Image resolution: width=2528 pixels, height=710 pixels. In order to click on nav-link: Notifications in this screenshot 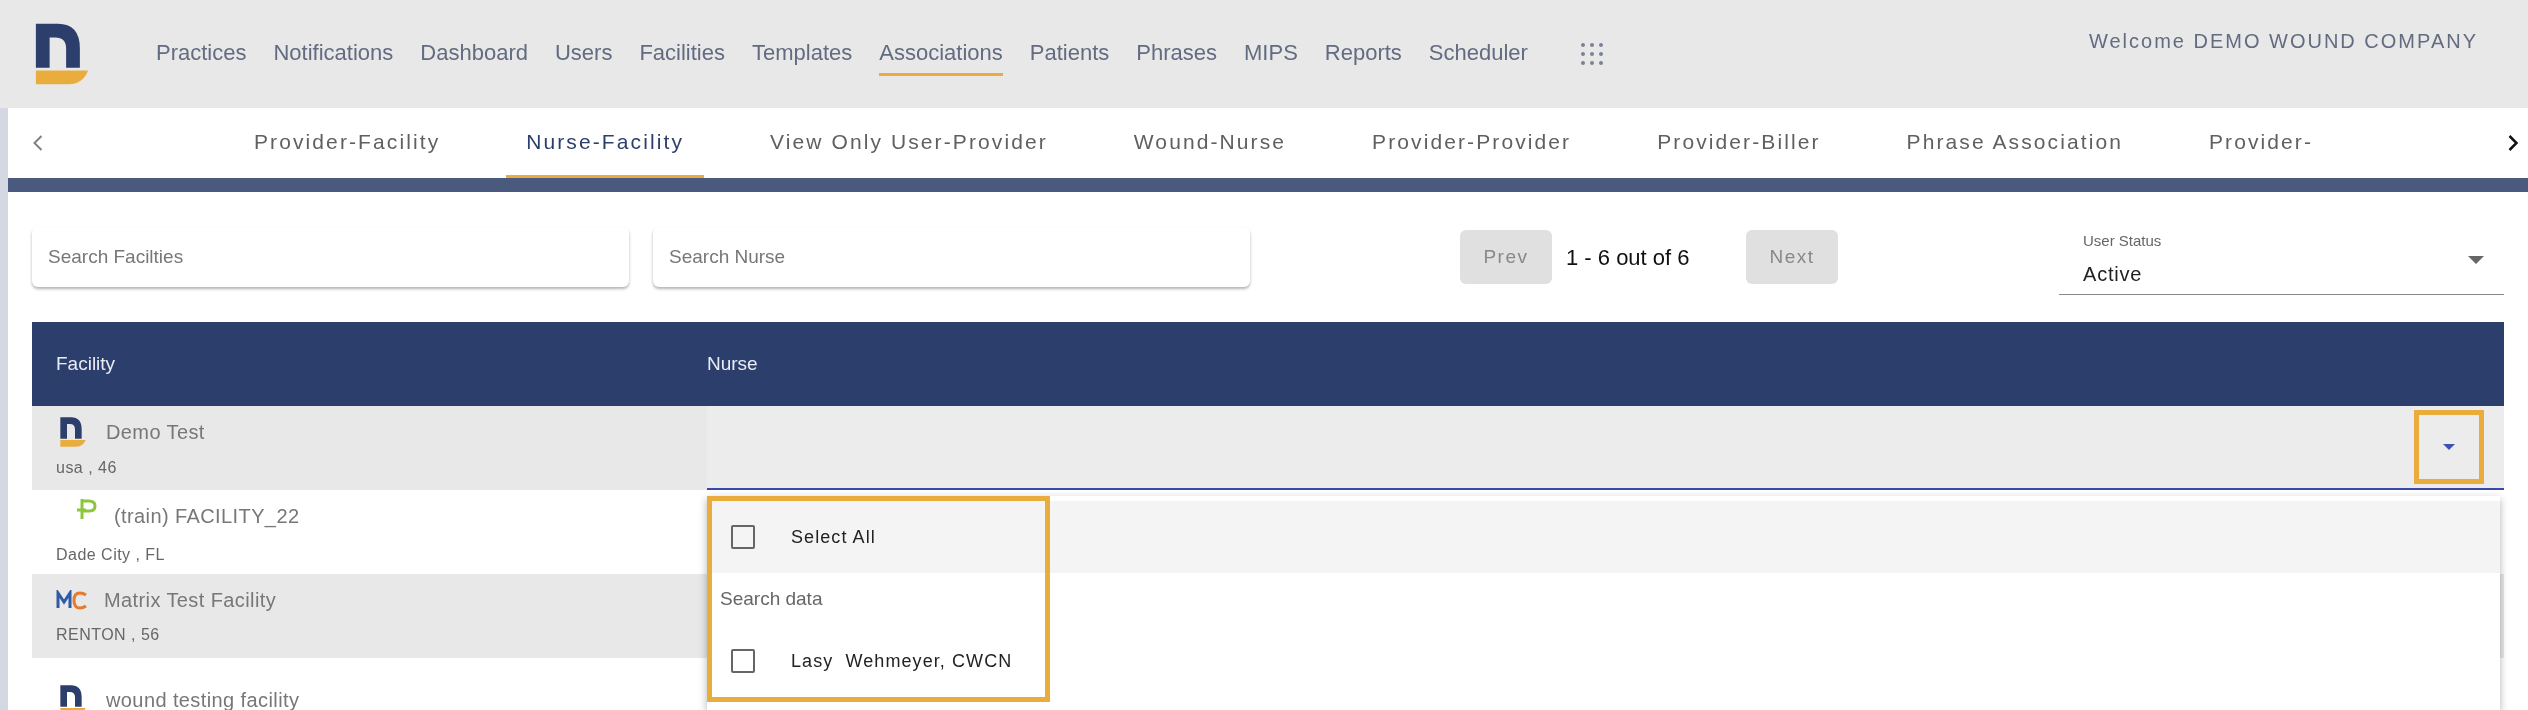, I will do `click(333, 56)`.